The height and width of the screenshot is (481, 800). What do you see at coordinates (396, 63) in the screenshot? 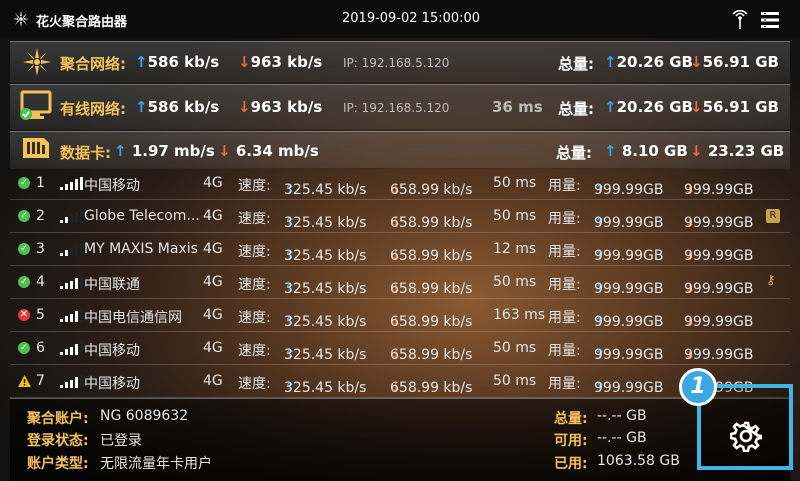
I see `aggregate-ip: IP: 192.168.5.120` at bounding box center [396, 63].